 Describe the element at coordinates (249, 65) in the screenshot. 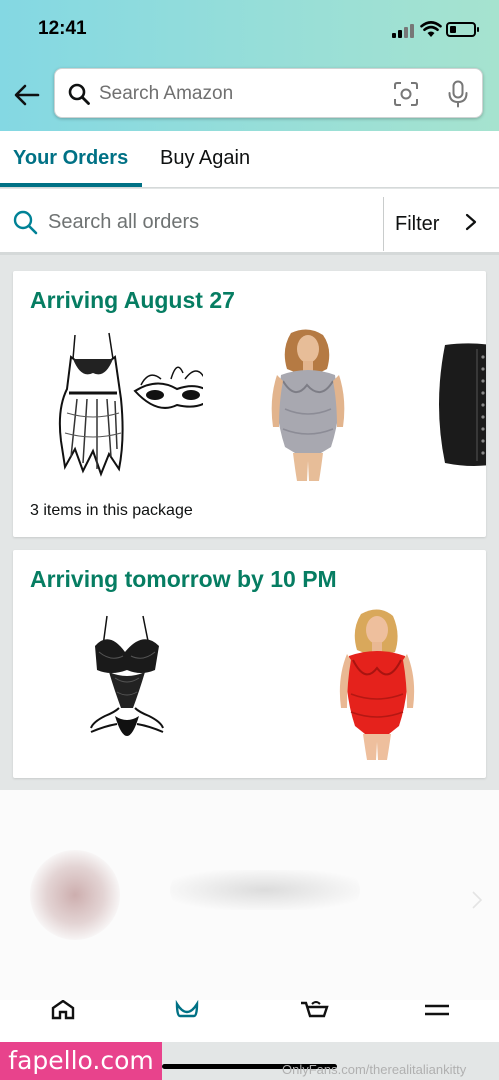

I see `app-header: 12:41` at that location.